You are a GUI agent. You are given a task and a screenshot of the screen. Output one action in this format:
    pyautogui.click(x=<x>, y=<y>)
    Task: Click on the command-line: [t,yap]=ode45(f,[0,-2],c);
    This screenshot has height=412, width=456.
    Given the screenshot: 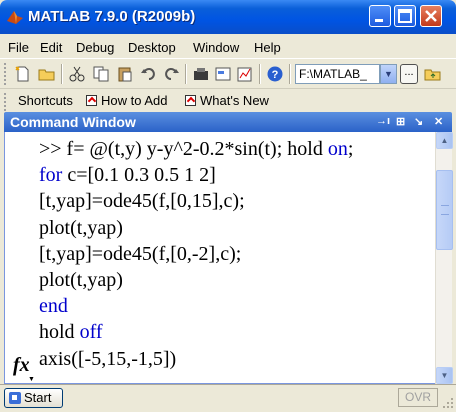 What is the action you would take?
    pyautogui.click(x=234, y=254)
    